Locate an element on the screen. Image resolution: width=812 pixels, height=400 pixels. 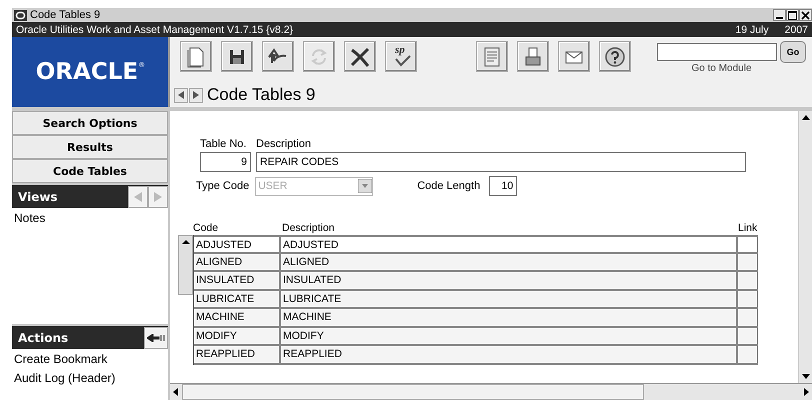
collapse-button is located at coordinates (156, 337).